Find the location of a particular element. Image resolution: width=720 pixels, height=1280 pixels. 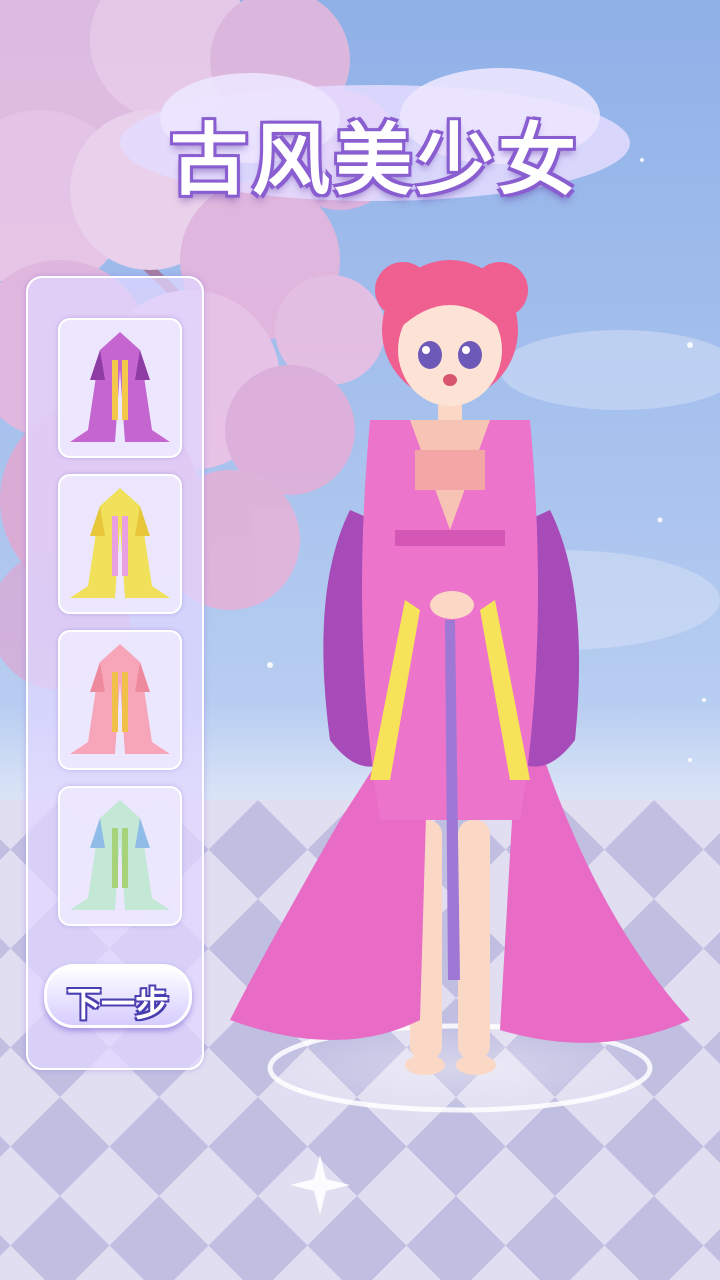

next-step-button: 下一步 is located at coordinates (118, 996).